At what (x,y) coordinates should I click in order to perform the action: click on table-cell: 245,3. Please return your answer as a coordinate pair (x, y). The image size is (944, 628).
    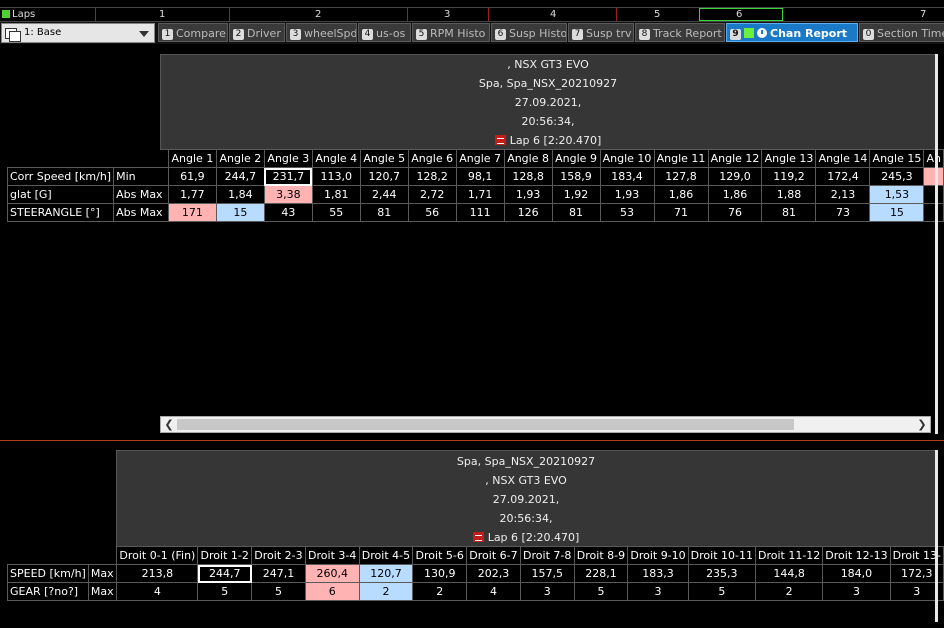
    Looking at the image, I should click on (897, 176).